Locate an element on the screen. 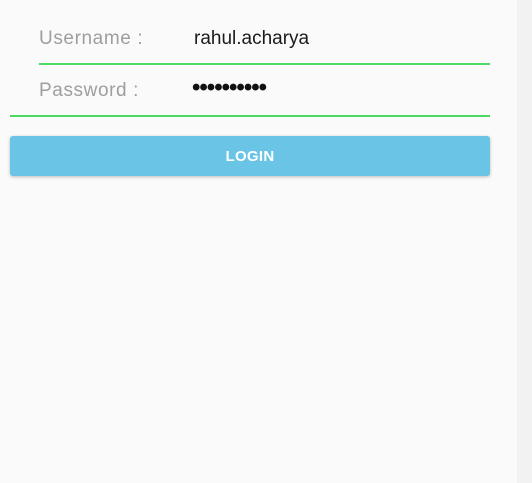 The image size is (532, 483). password-underline is located at coordinates (250, 116).